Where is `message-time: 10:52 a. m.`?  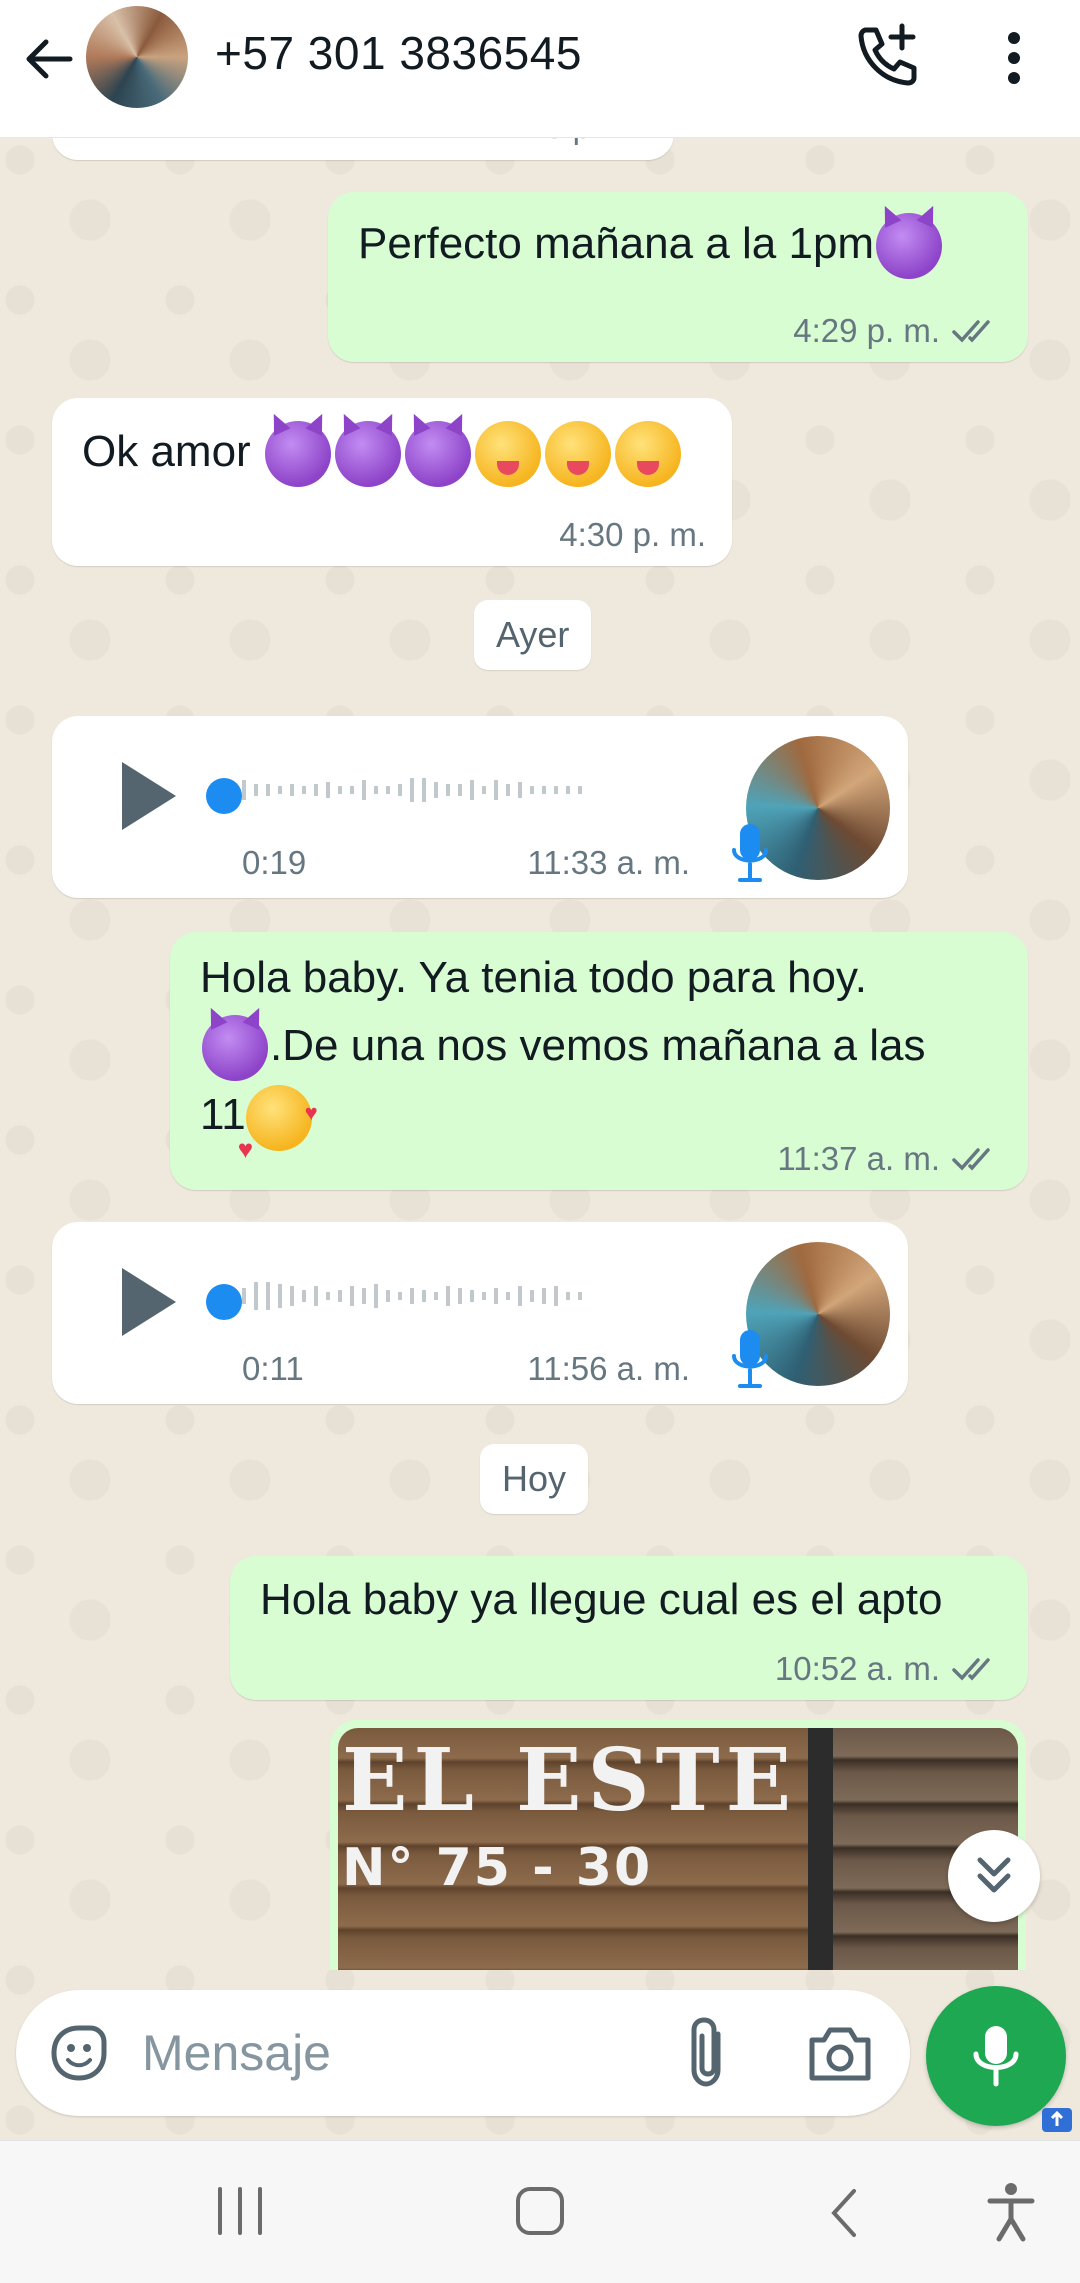
message-time: 10:52 a. m. is located at coordinates (857, 1668).